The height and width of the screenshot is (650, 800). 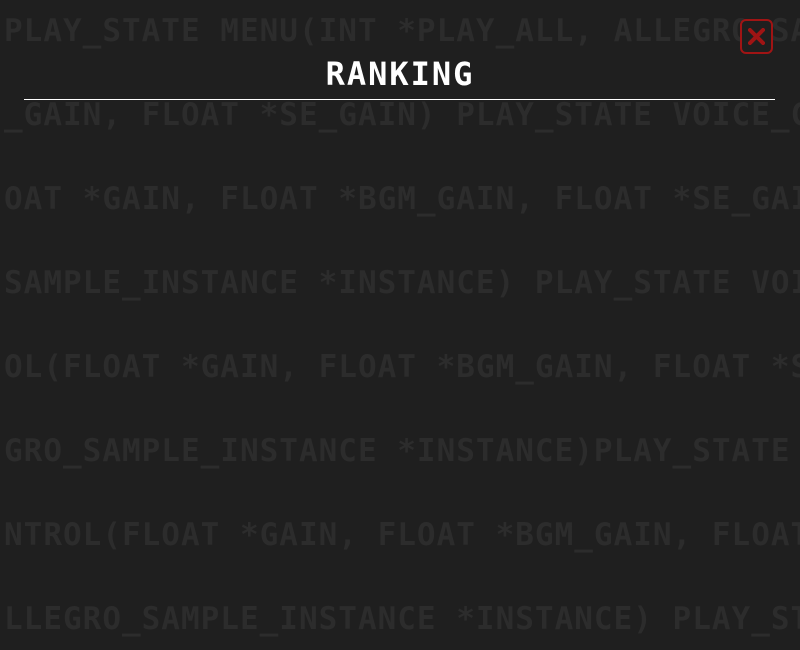 I want to click on close-button, so click(x=756, y=36).